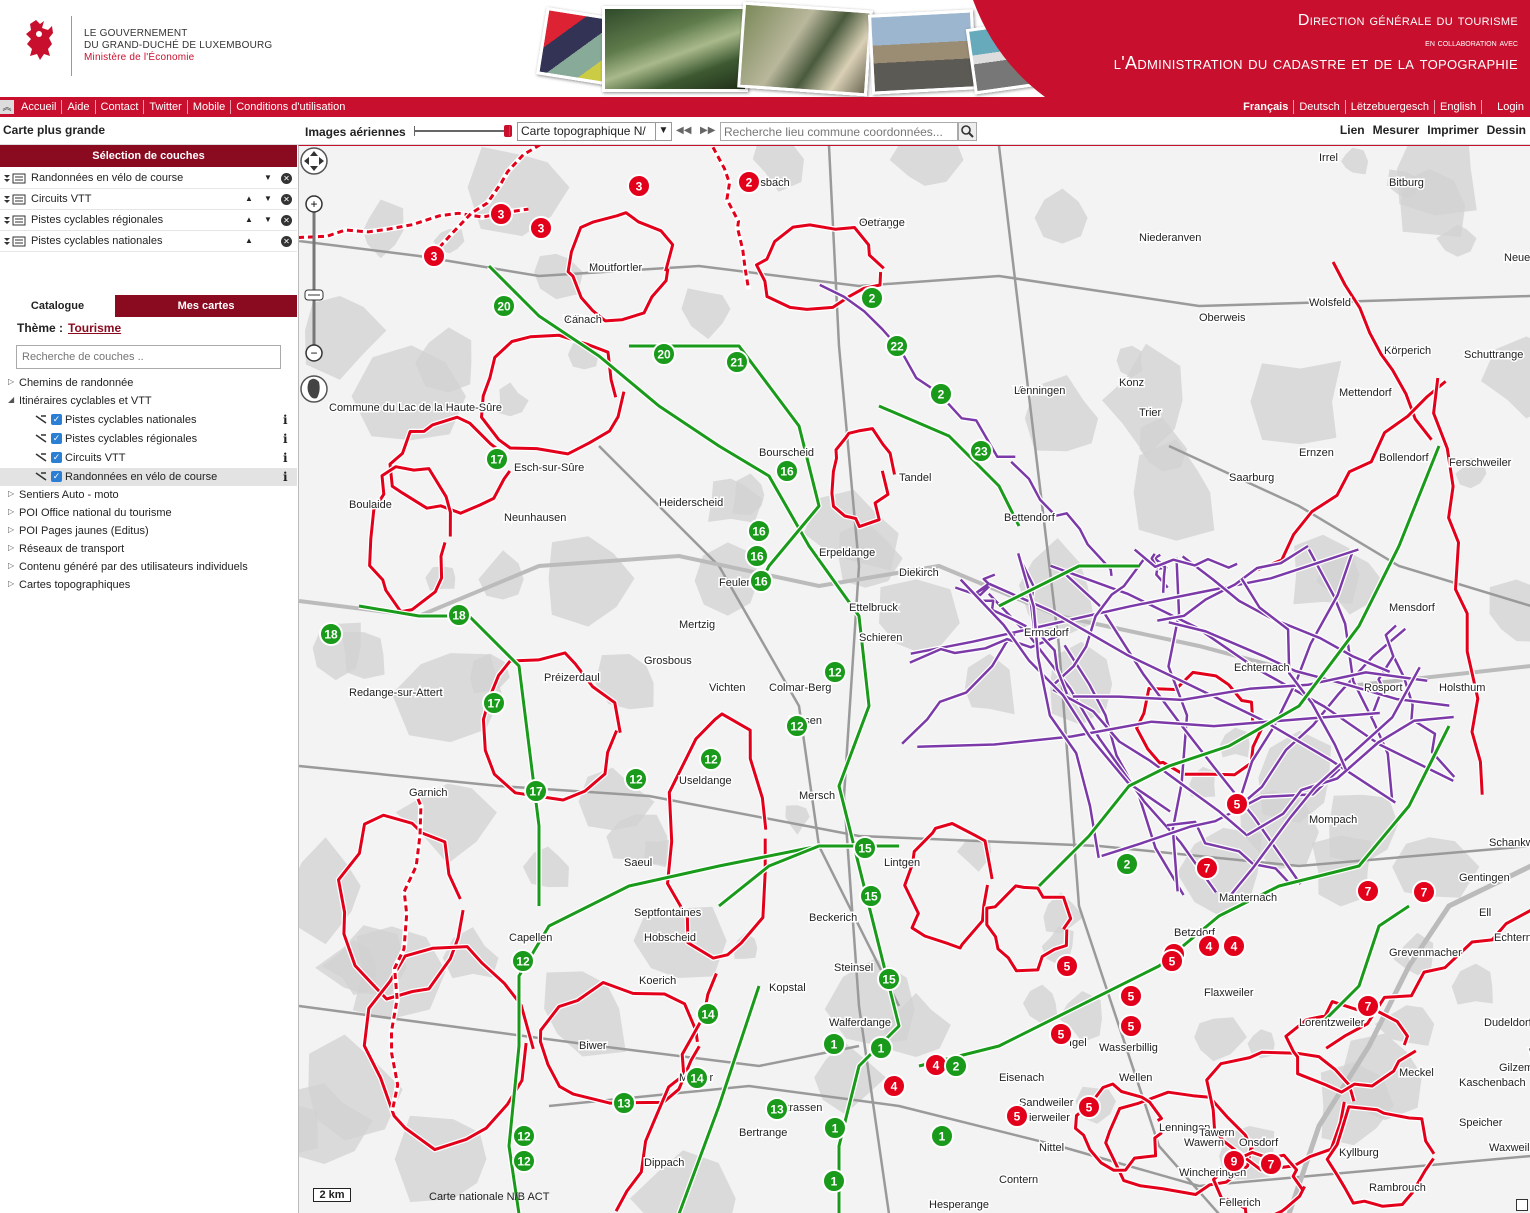  Describe the element at coordinates (1271, 1165) in the screenshot. I see `route-number-label: 7` at that location.